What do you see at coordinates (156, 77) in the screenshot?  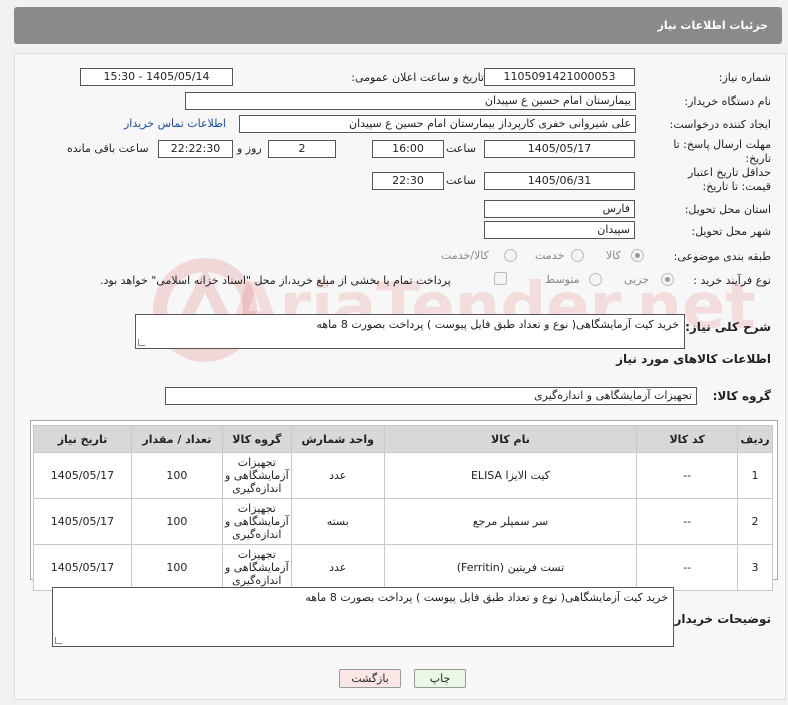 I see `announce-field: 1405/05/14 - 15:30` at bounding box center [156, 77].